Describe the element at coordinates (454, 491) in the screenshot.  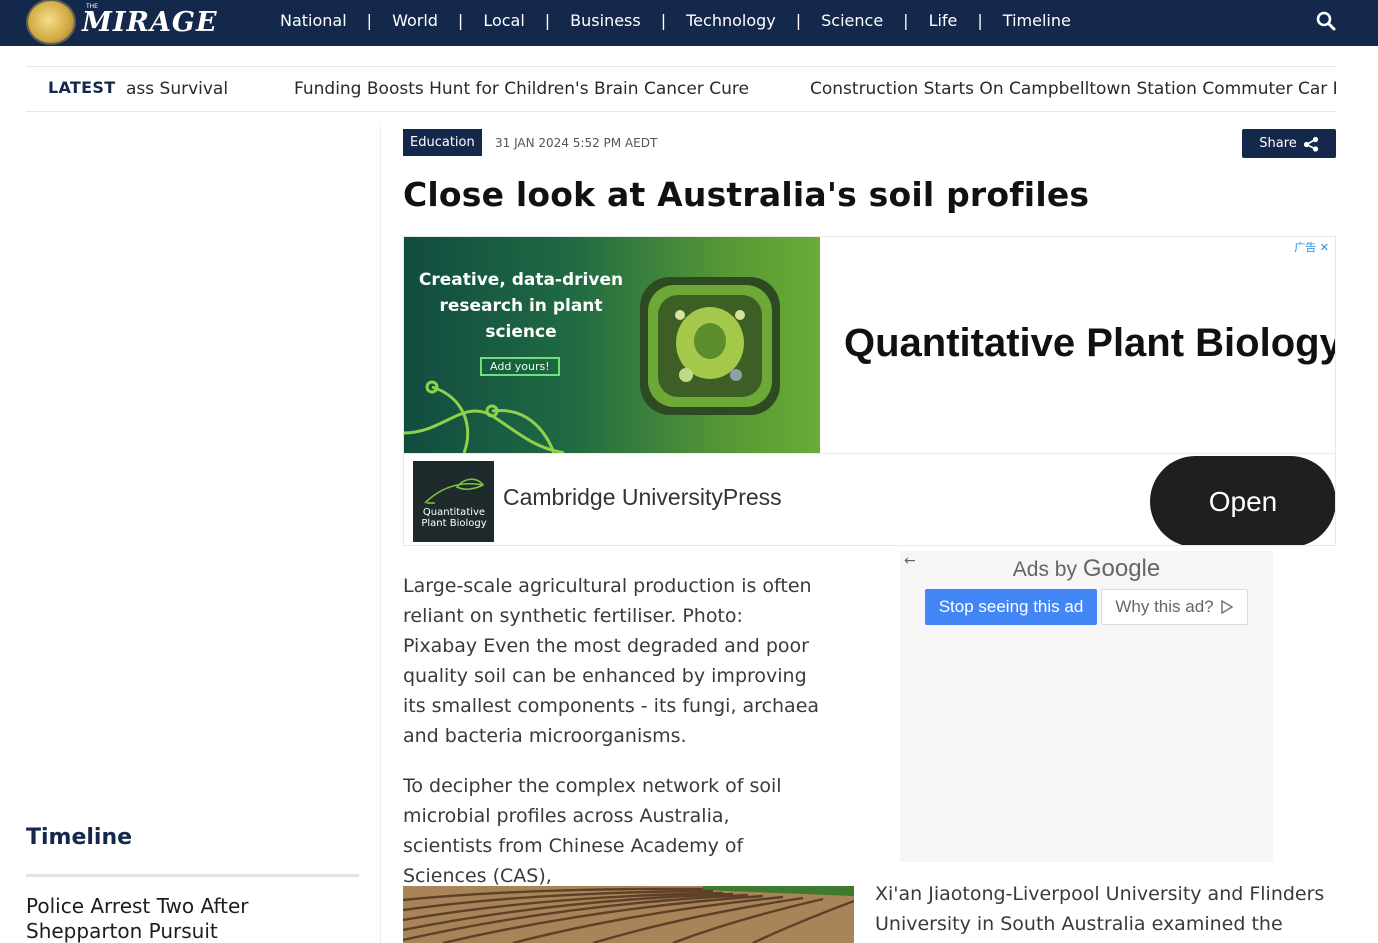
I see `leaf-logo-icon` at that location.